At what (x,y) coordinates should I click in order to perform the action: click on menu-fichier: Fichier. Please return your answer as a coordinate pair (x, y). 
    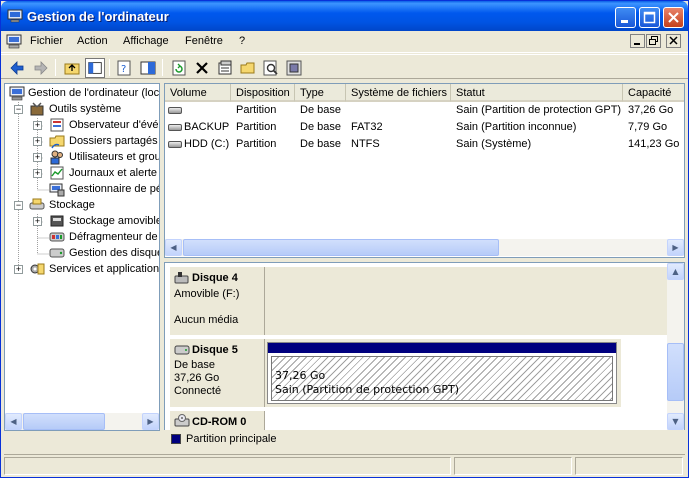
    Looking at the image, I should click on (46, 41).